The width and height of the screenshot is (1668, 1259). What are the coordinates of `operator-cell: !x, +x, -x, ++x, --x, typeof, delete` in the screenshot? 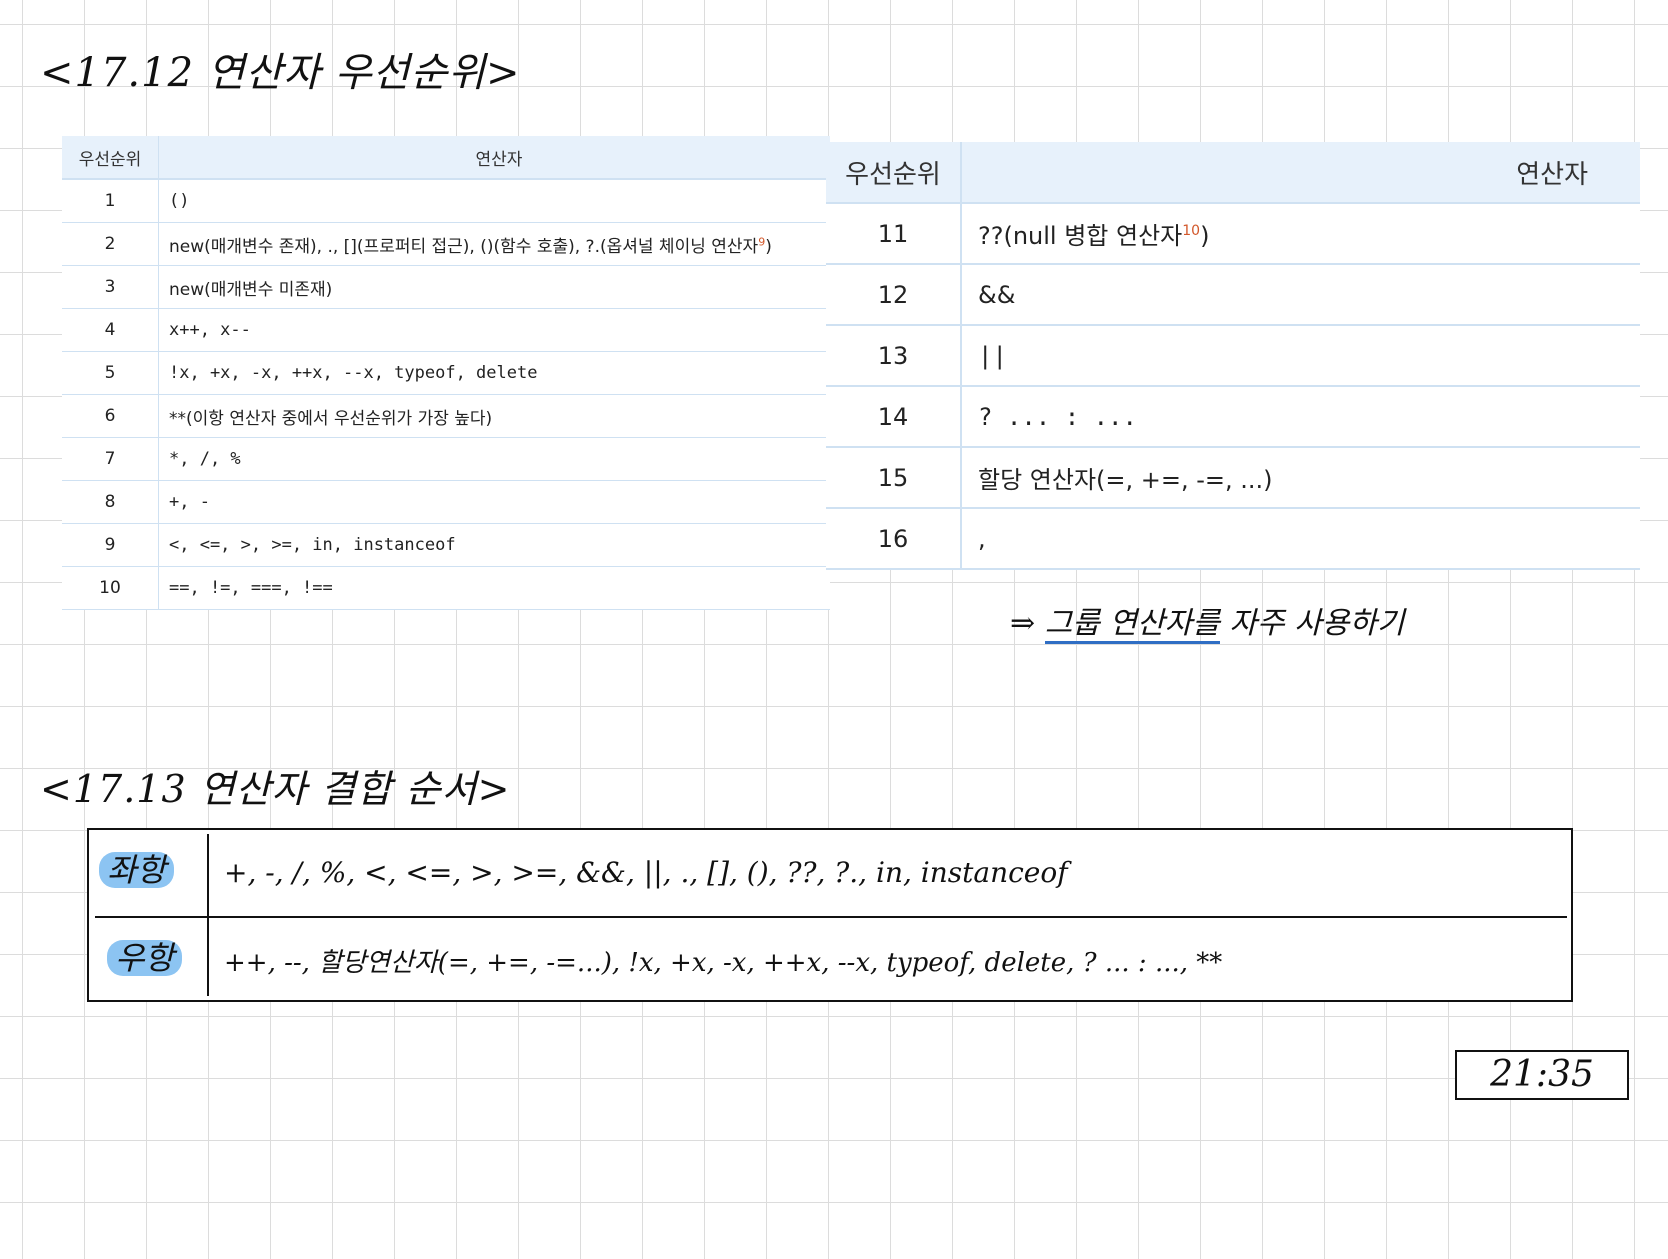 It's located at (494, 373).